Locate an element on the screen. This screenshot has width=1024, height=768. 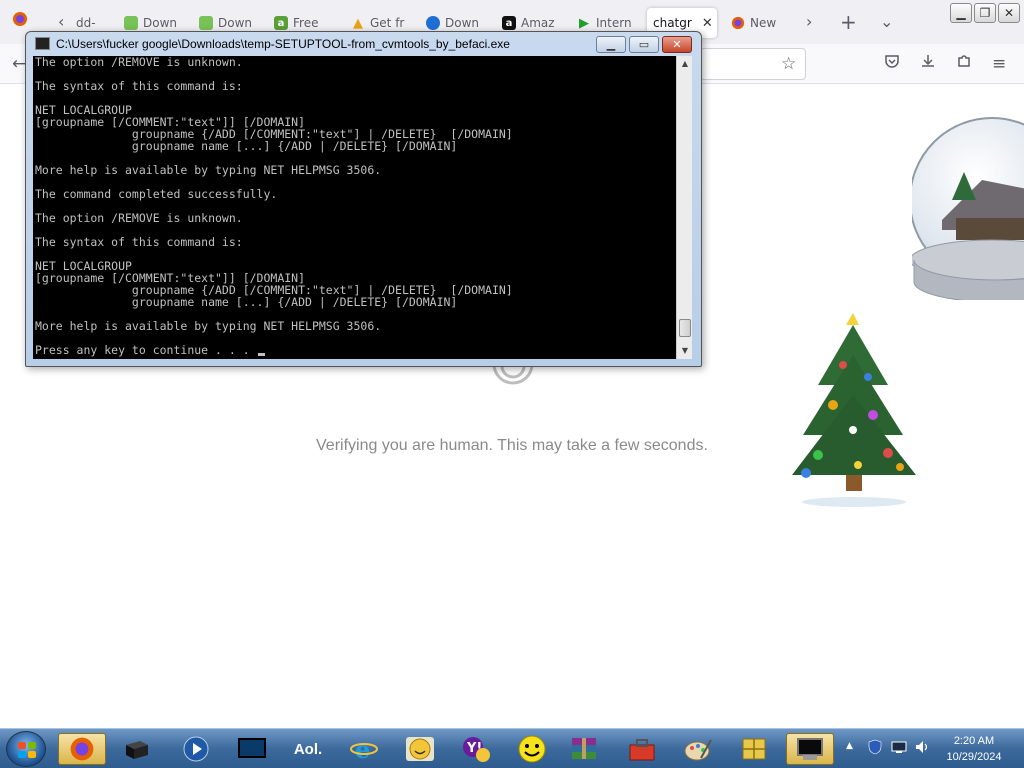
browser-minimize-button: ▁ is located at coordinates (961, 13).